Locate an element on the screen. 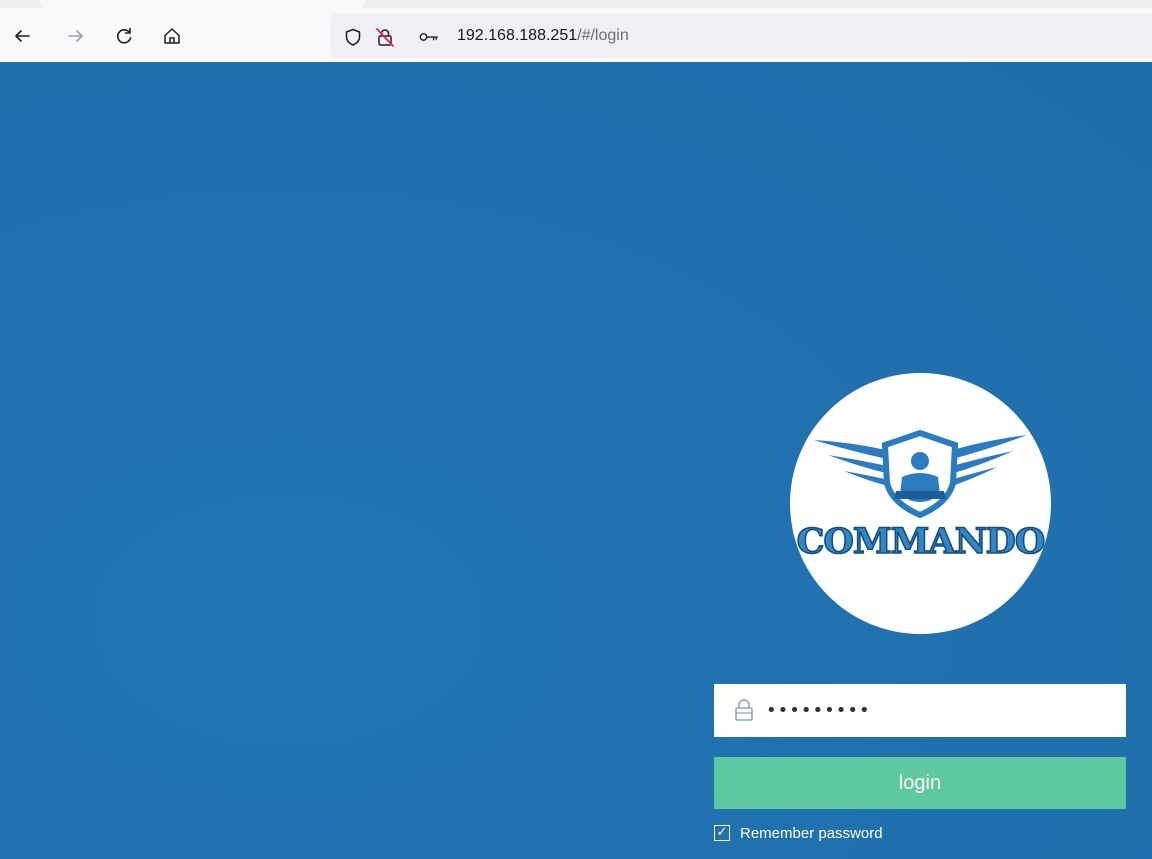 This screenshot has width=1152, height=859. url-host: 192.168.188.251 is located at coordinates (517, 35).